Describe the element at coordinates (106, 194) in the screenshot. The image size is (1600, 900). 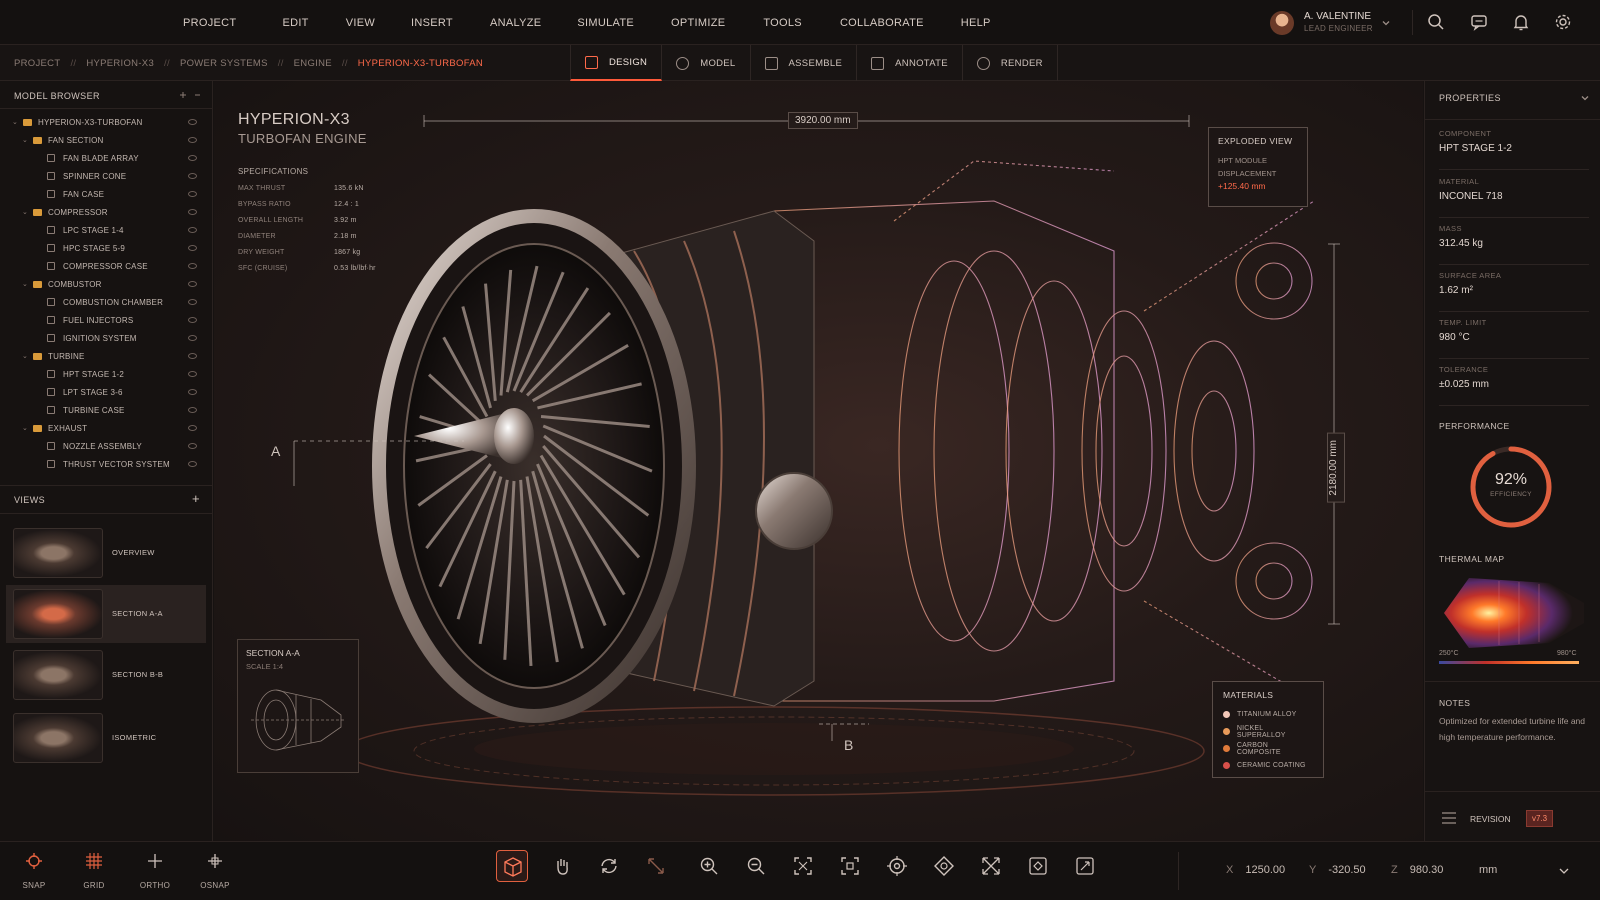
I see `tree-item: FAN CASE` at that location.